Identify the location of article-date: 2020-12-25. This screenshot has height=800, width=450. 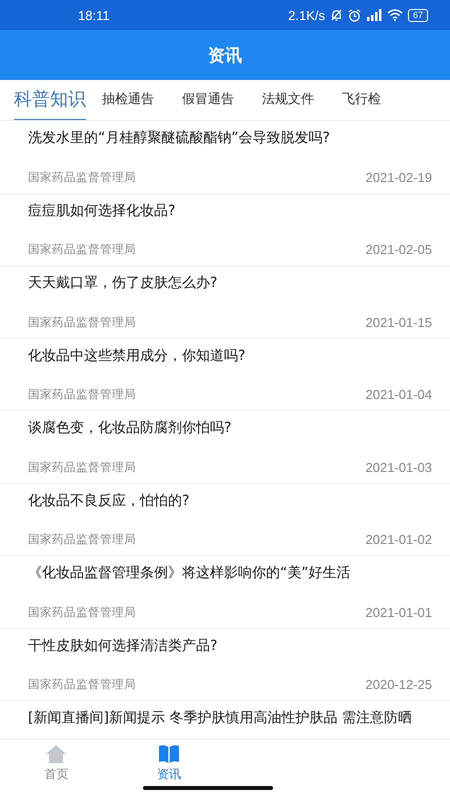
(399, 684).